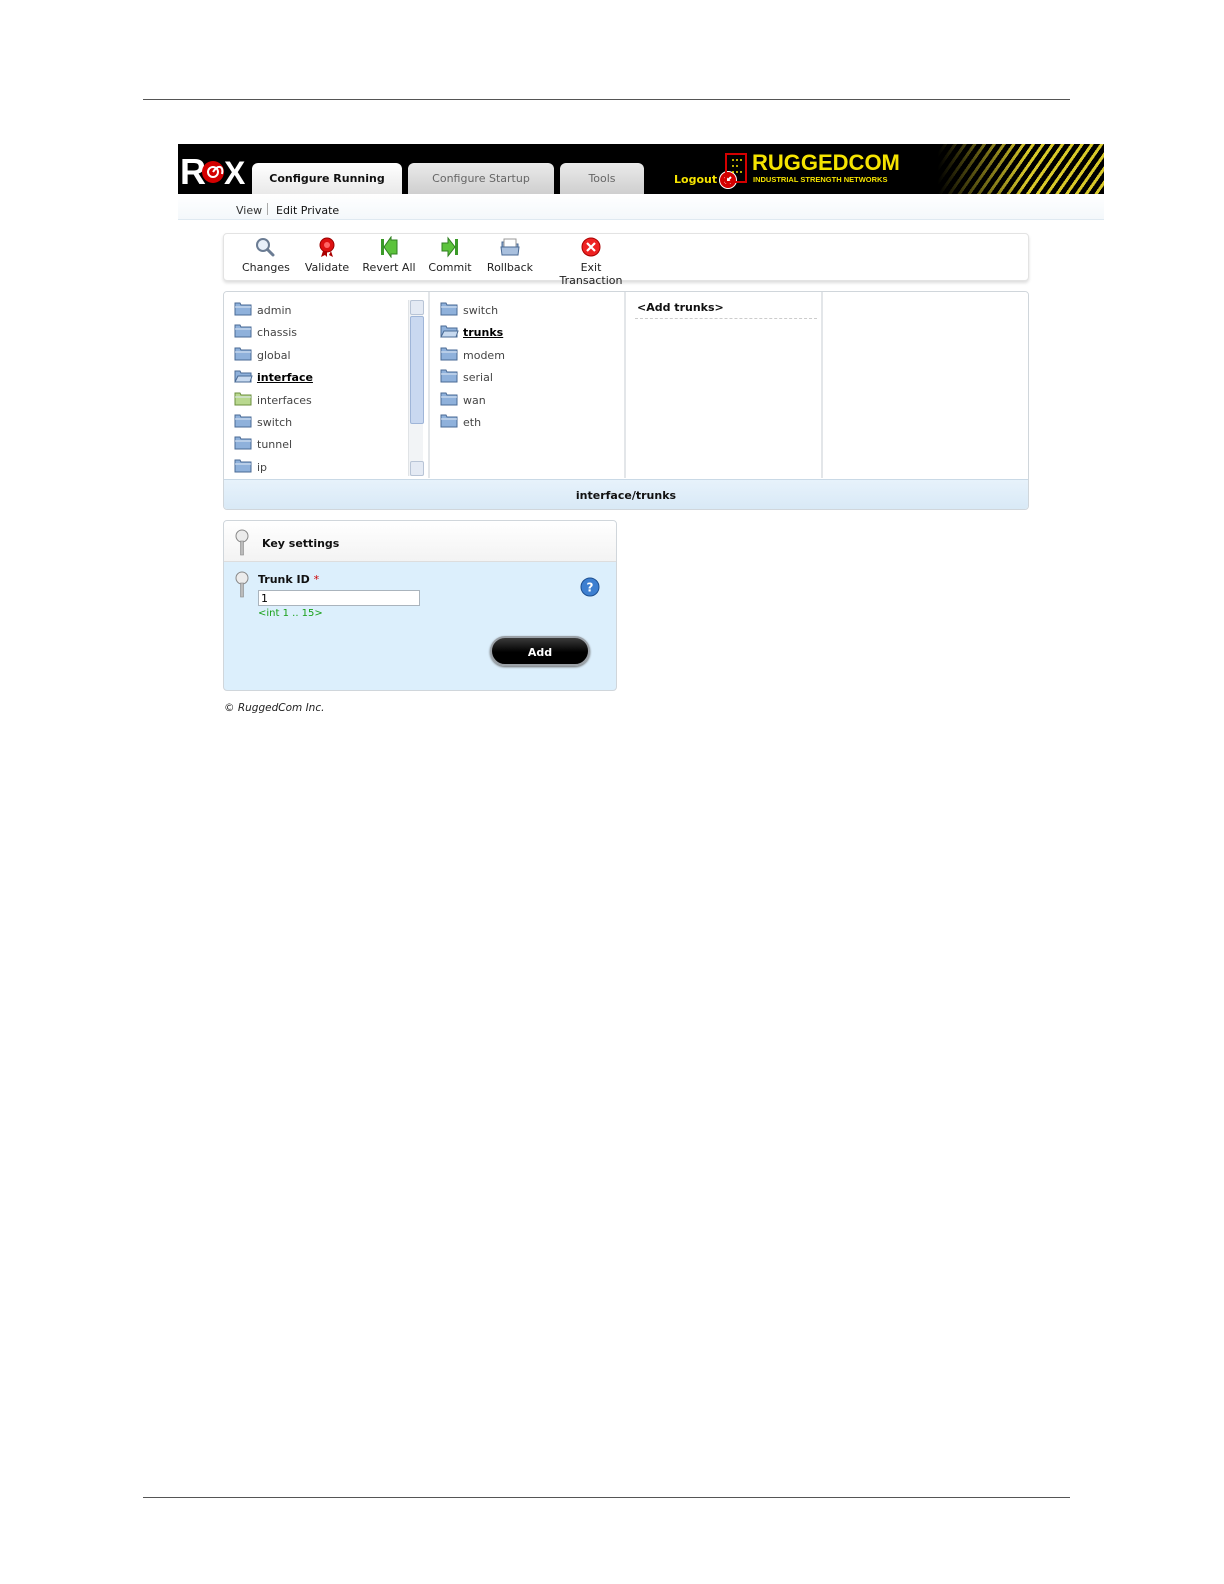 Image resolution: width=1224 pixels, height=1584 pixels. What do you see at coordinates (420, 541) in the screenshot?
I see `key-settings-header: Key settings` at bounding box center [420, 541].